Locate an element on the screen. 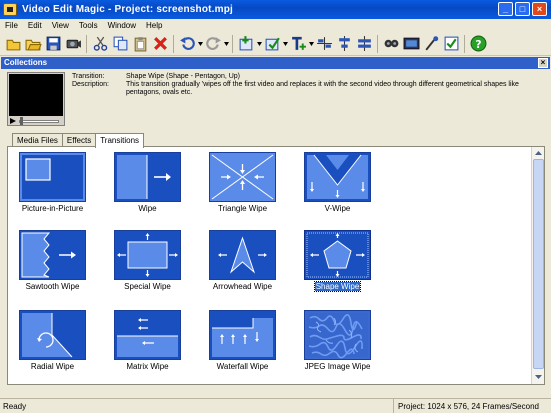 The width and height of the screenshot is (551, 413). transition-tile: Wipe is located at coordinates (153, 186).